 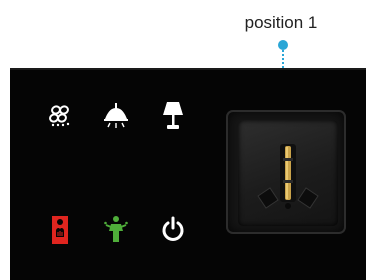 I want to click on universal-socket-icon, so click(x=288, y=176).